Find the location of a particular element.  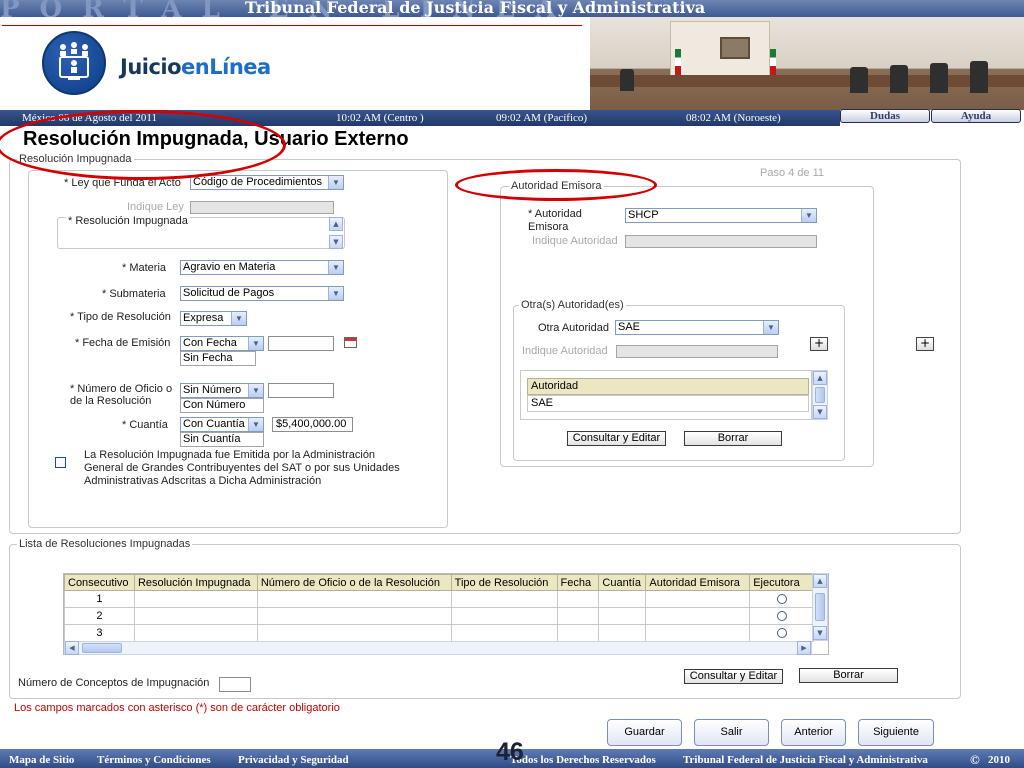

ejecutora-cell is located at coordinates (781, 599).